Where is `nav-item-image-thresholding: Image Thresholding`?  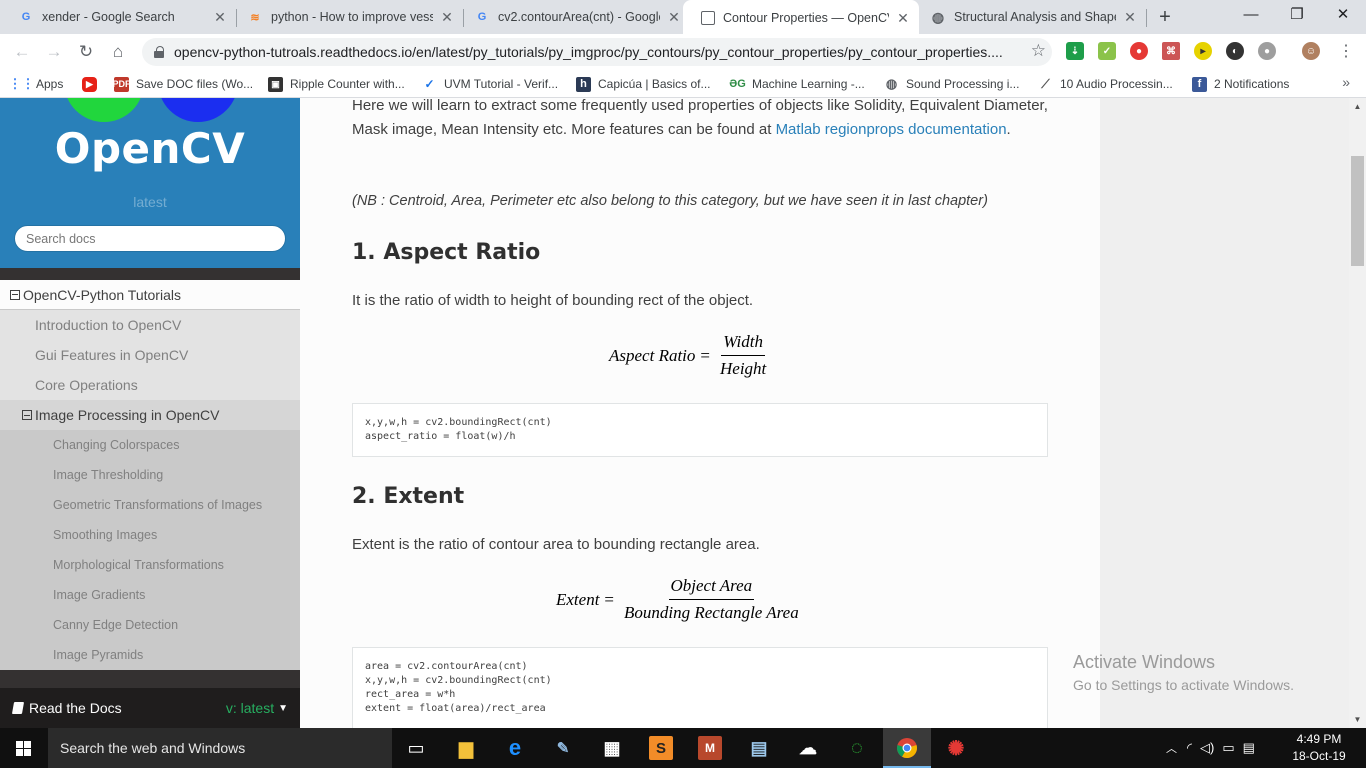 nav-item-image-thresholding: Image Thresholding is located at coordinates (150, 475).